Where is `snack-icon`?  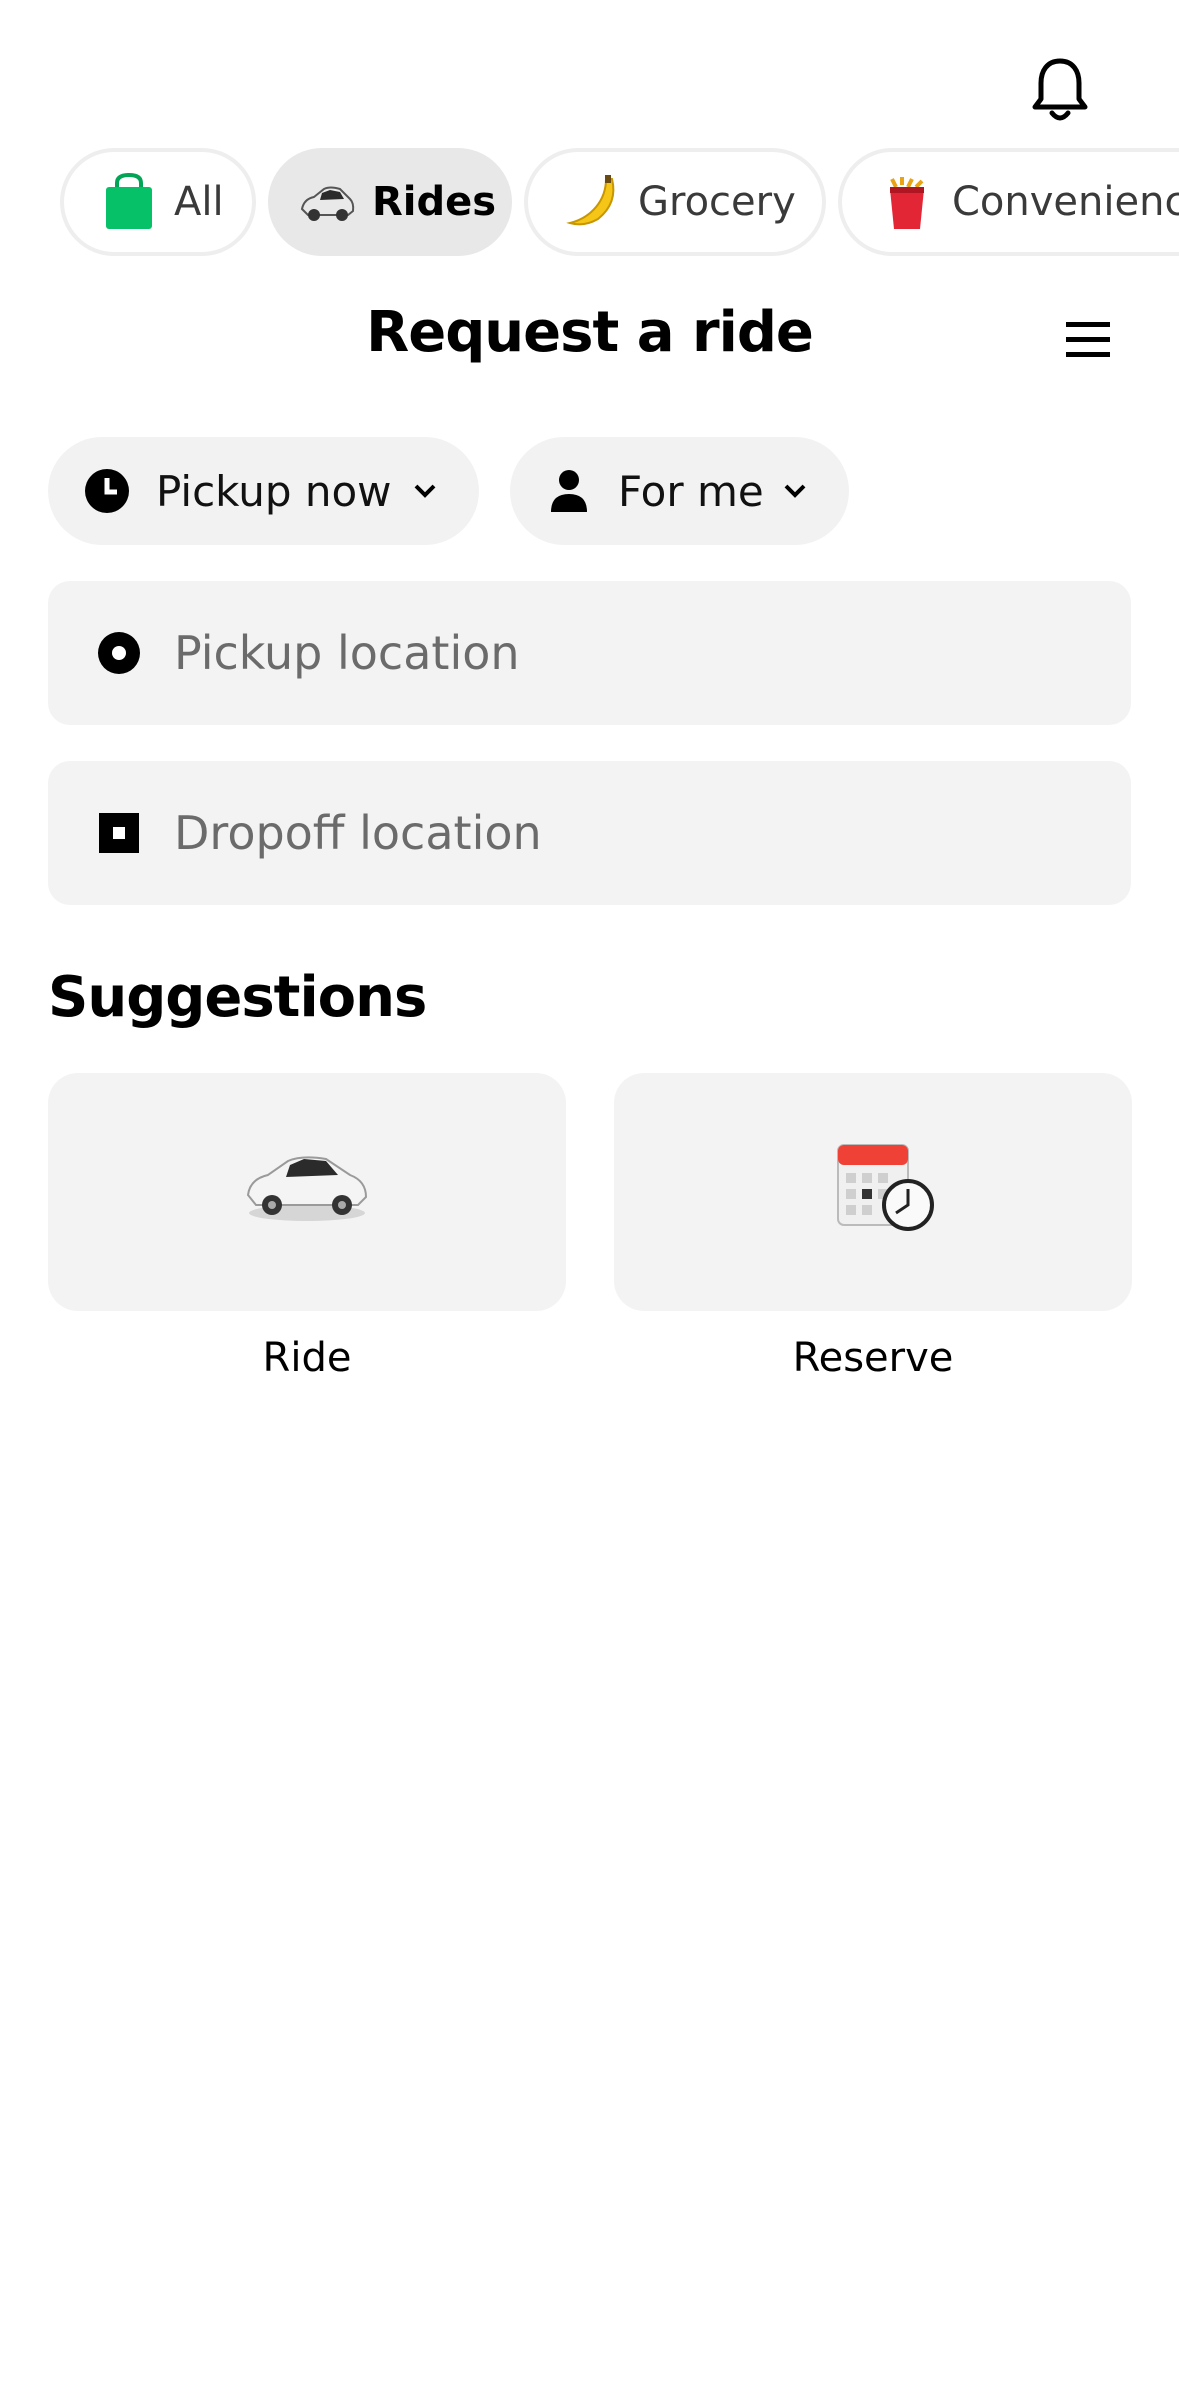
snack-icon is located at coordinates (907, 203).